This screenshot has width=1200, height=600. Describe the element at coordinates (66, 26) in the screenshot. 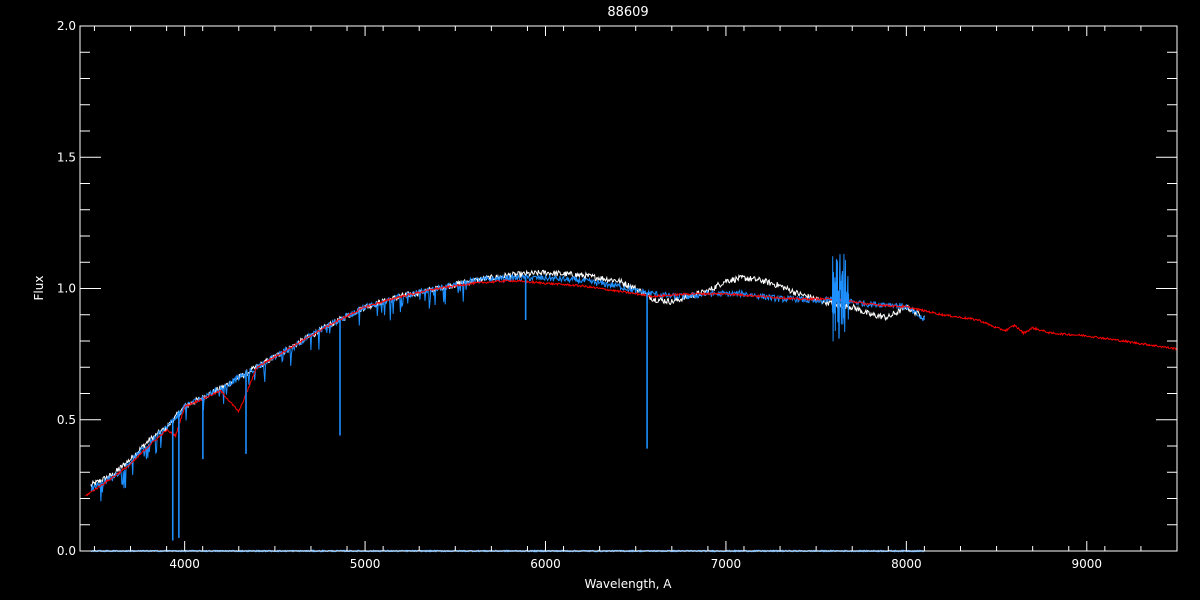

I see `y-tick-label: 2.0` at that location.